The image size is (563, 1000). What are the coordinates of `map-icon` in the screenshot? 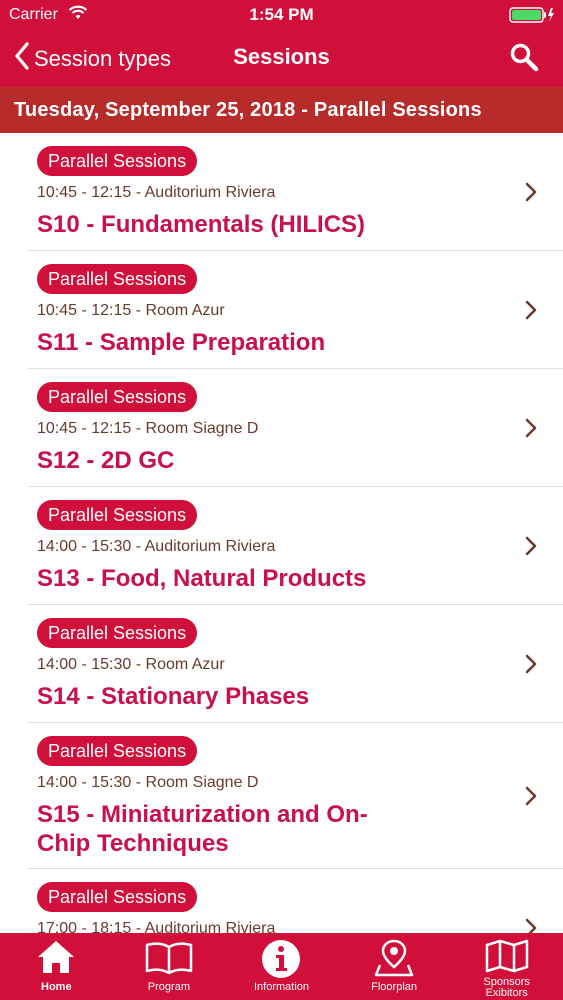 It's located at (506, 956).